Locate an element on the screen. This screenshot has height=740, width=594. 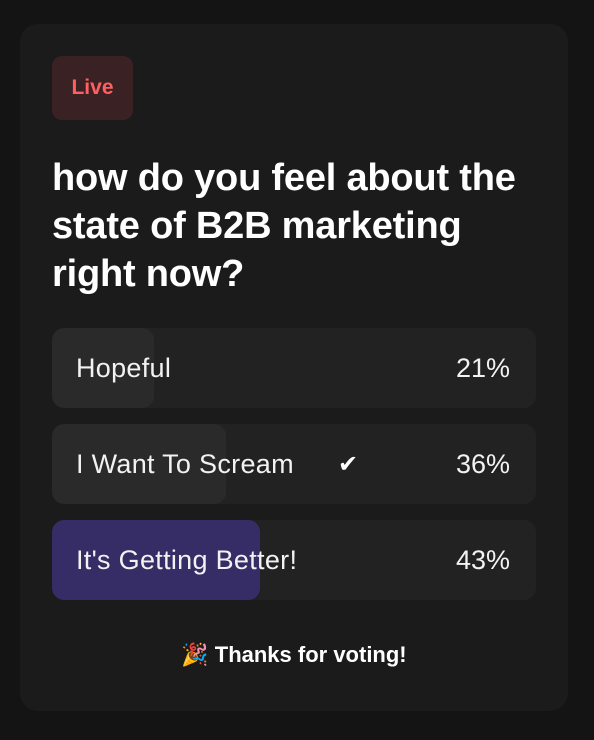
option-label: It's Getting Better! is located at coordinates (187, 559).